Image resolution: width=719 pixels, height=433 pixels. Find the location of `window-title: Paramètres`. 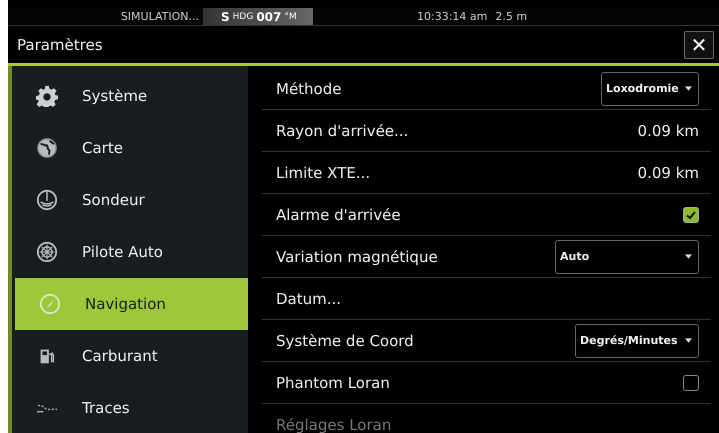

window-title: Paramètres is located at coordinates (60, 45).